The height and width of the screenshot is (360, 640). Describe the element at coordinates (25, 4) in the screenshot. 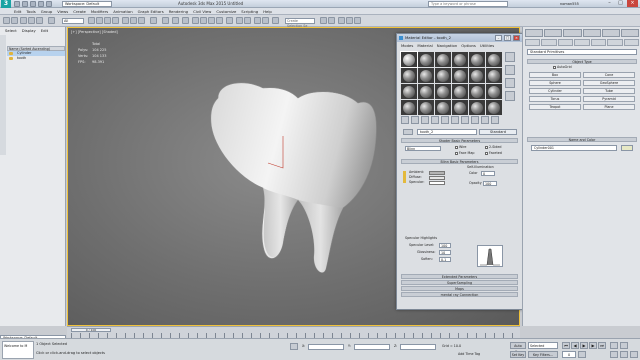

I see `open-file-icon` at that location.